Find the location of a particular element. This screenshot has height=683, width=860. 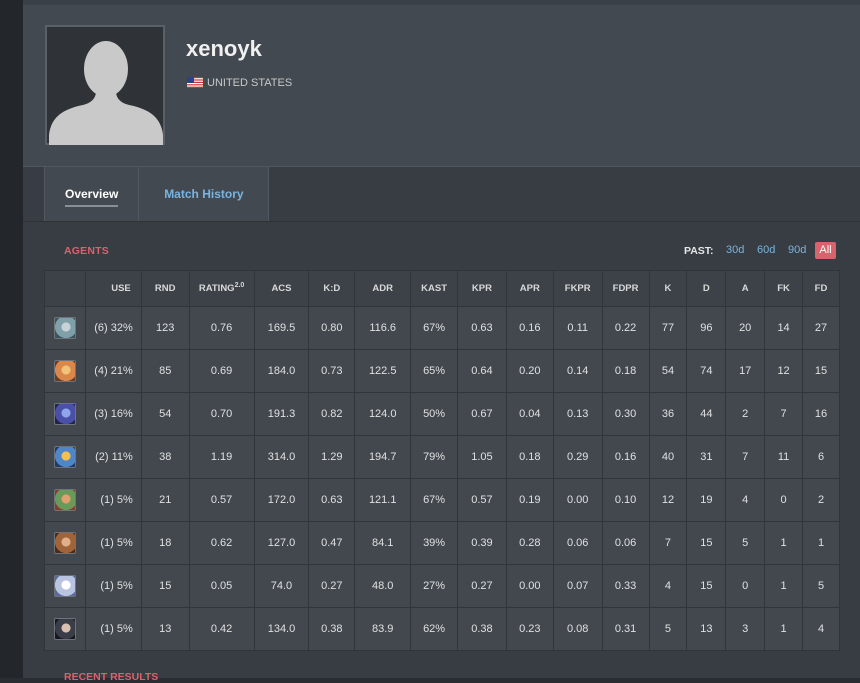

table-cell: 0.30 is located at coordinates (625, 414).